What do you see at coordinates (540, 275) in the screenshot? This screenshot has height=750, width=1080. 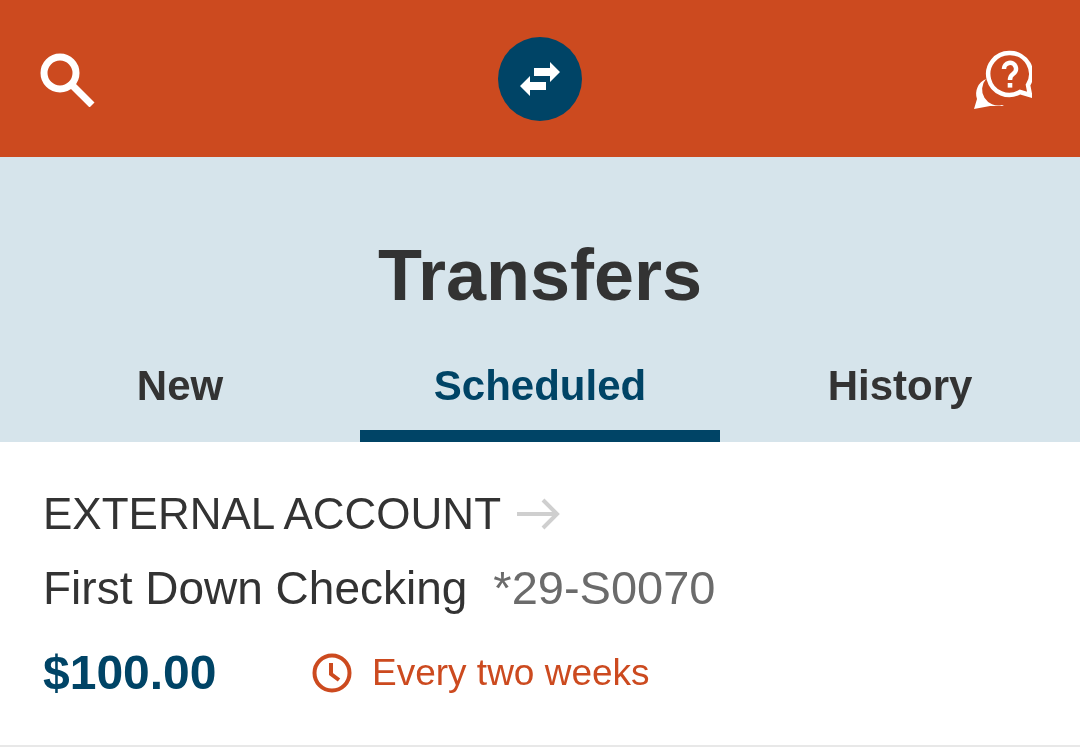 I see `page-title: Transfers` at bounding box center [540, 275].